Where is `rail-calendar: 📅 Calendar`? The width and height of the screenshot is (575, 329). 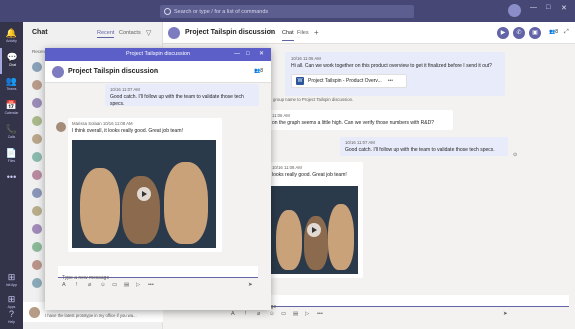
rail-calendar: 📅 Calendar is located at coordinates (11, 109).